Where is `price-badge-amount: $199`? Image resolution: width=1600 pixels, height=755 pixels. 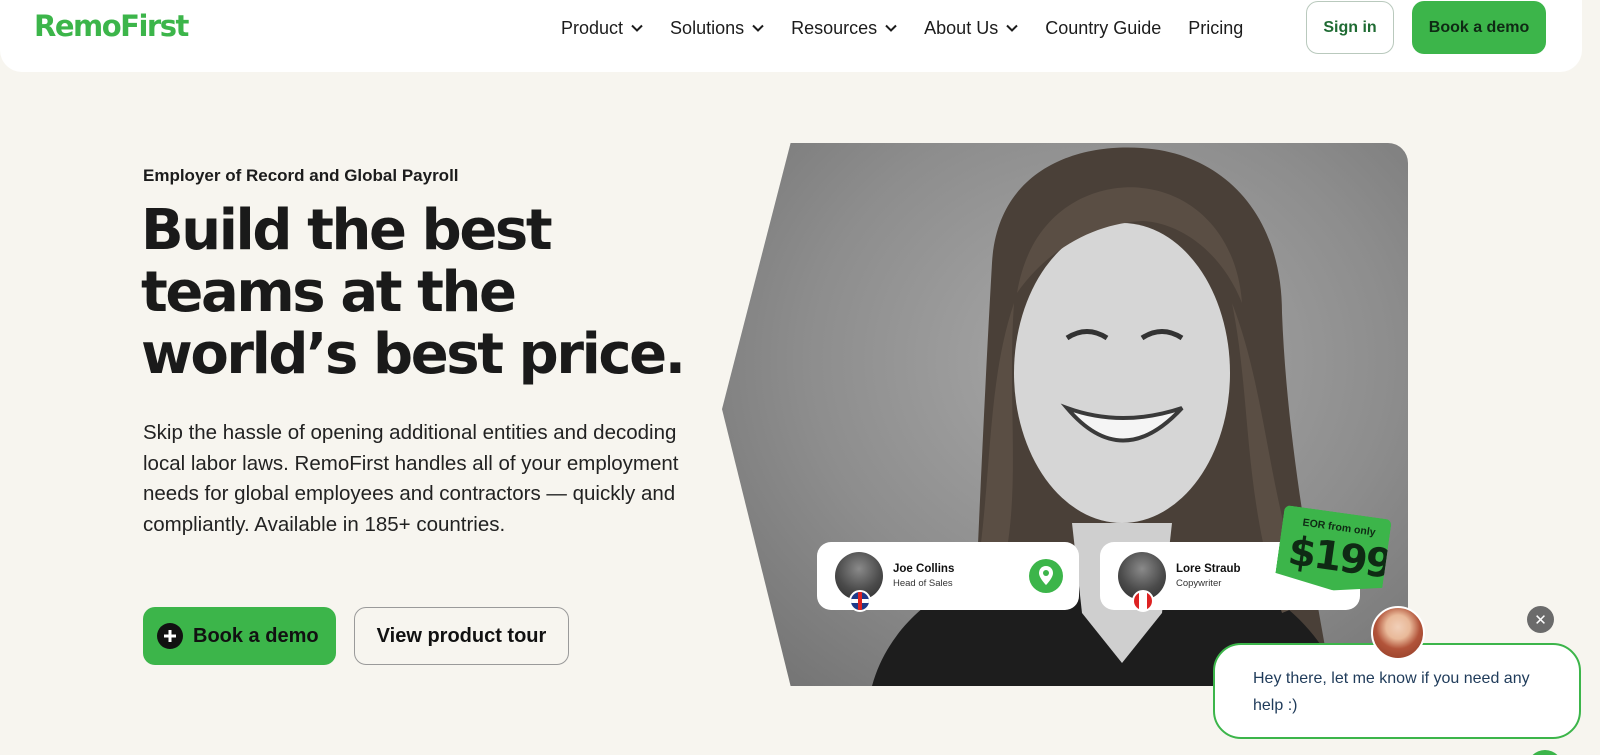
price-badge-amount: $199 is located at coordinates (1340, 558).